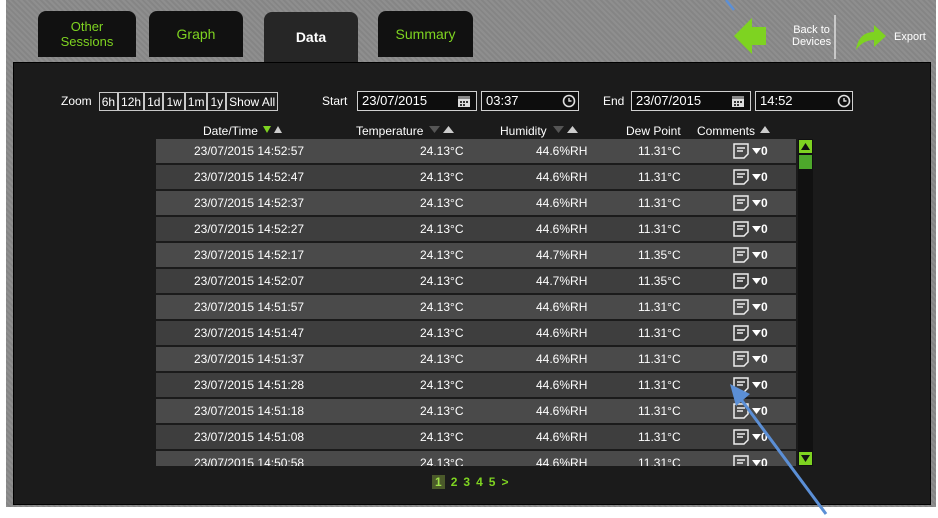  Describe the element at coordinates (562, 255) in the screenshot. I see `cell-humidity: 44.7%RH` at that location.